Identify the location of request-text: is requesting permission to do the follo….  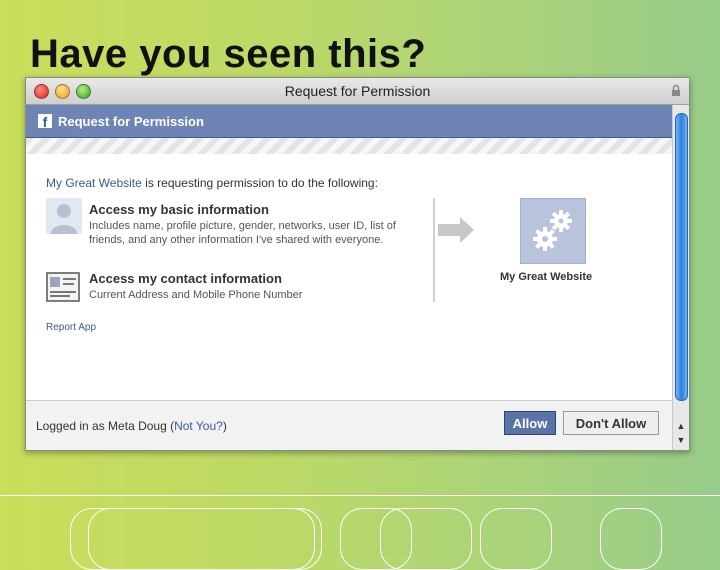
(259, 183).